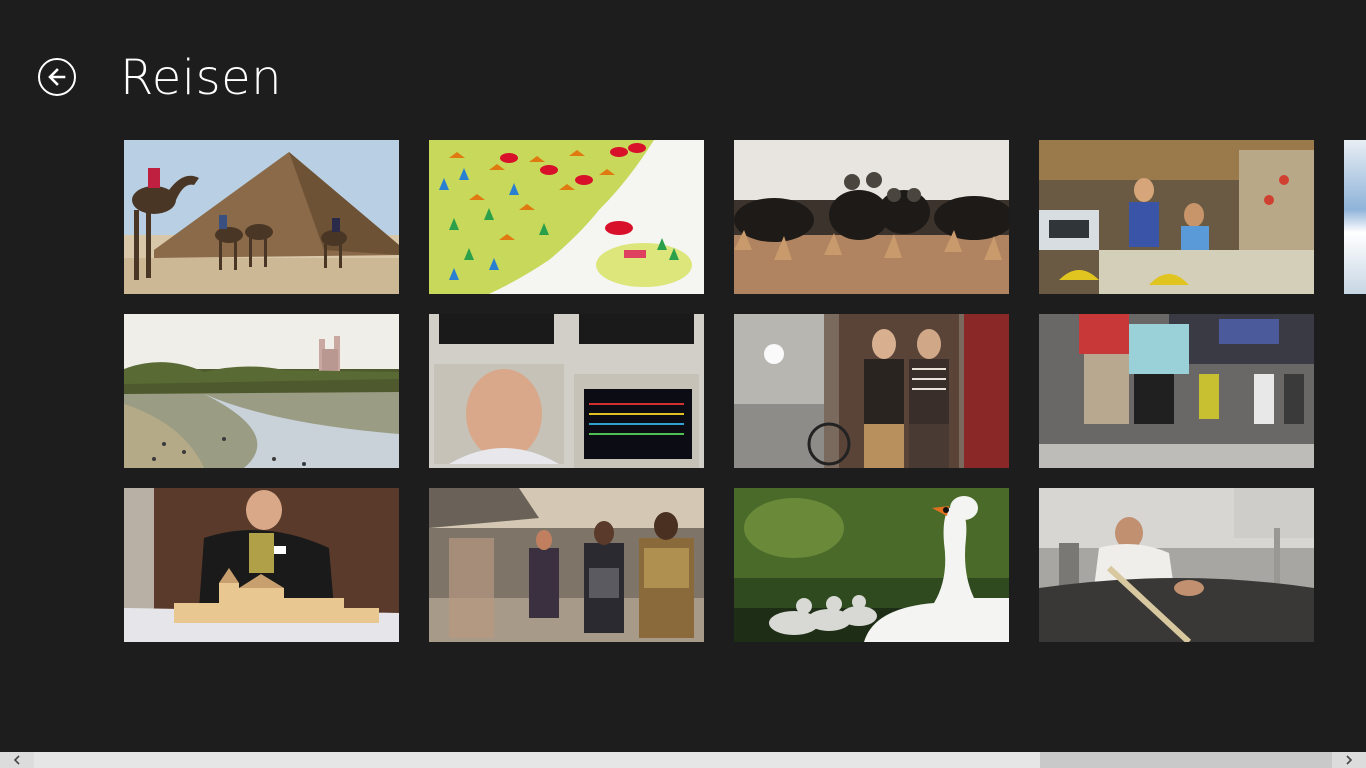 Image resolution: width=1366 pixels, height=768 pixels. I want to click on scrollbar-thumb, so click(537, 760).